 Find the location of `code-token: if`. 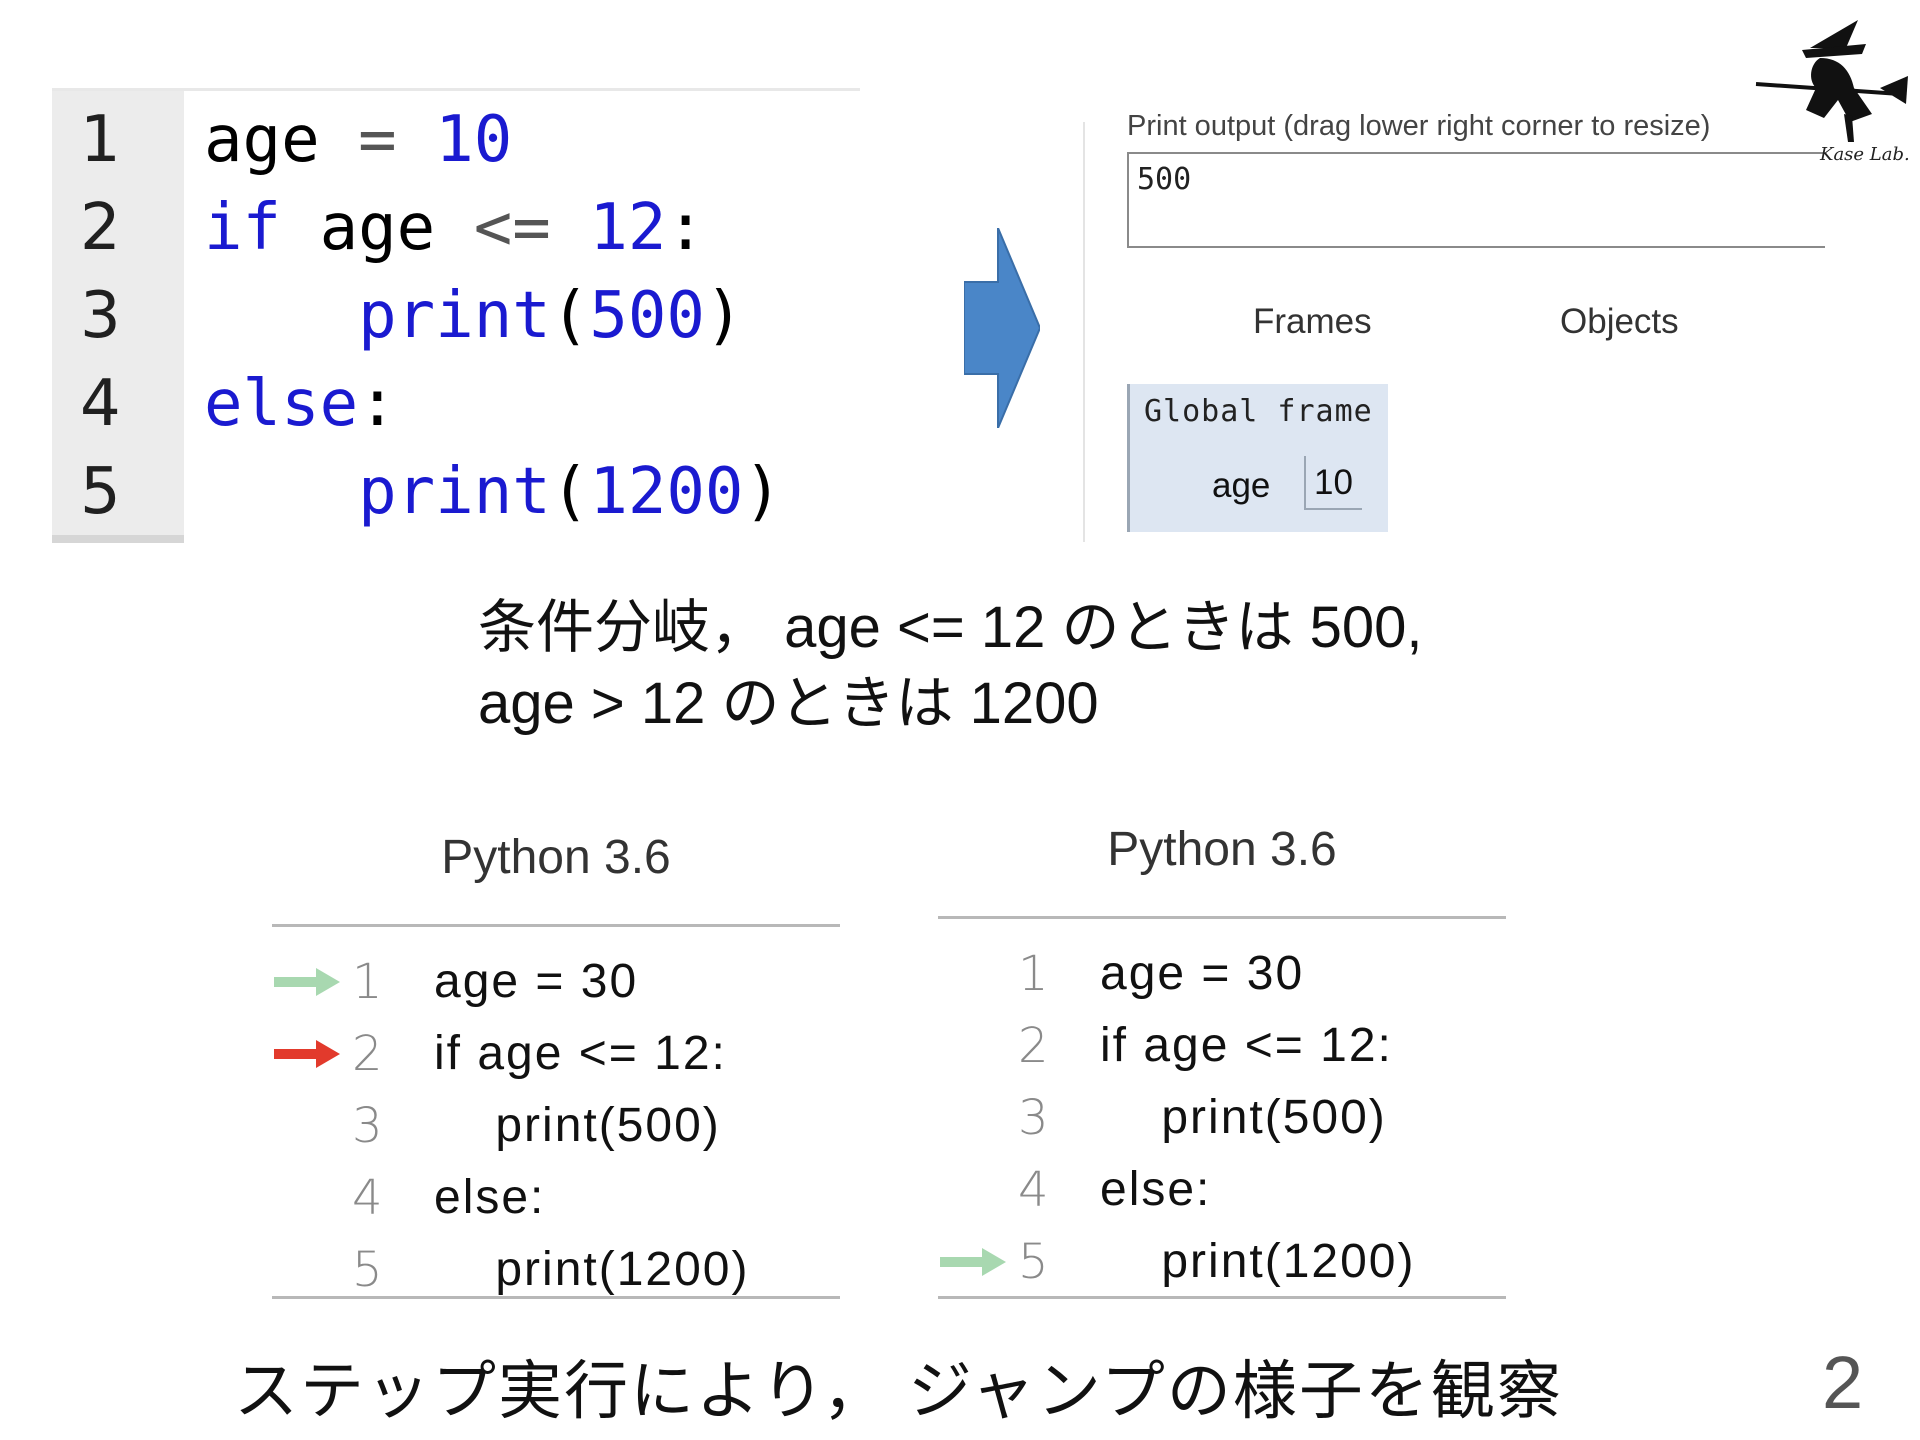

code-token: if is located at coordinates (262, 228).